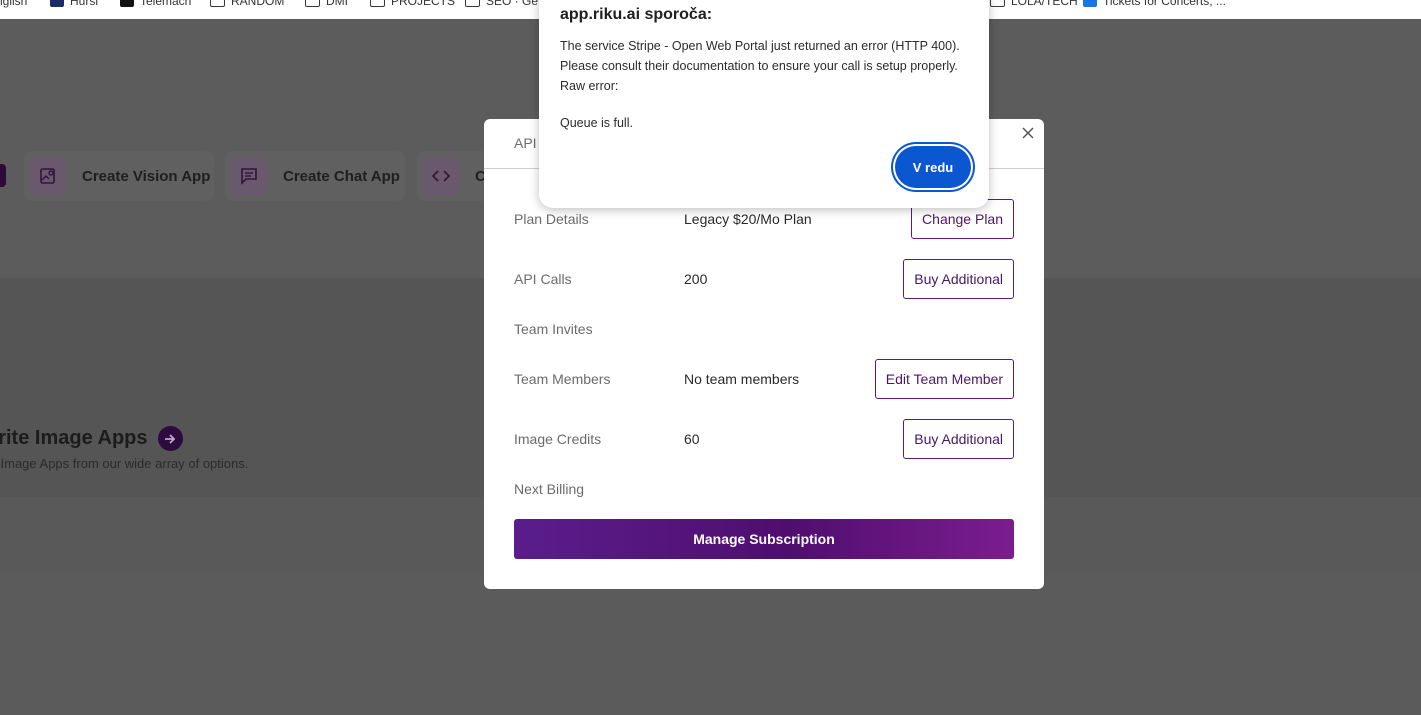 This screenshot has height=715, width=1421. I want to click on bookmark-item: Telemach, so click(155, 4).